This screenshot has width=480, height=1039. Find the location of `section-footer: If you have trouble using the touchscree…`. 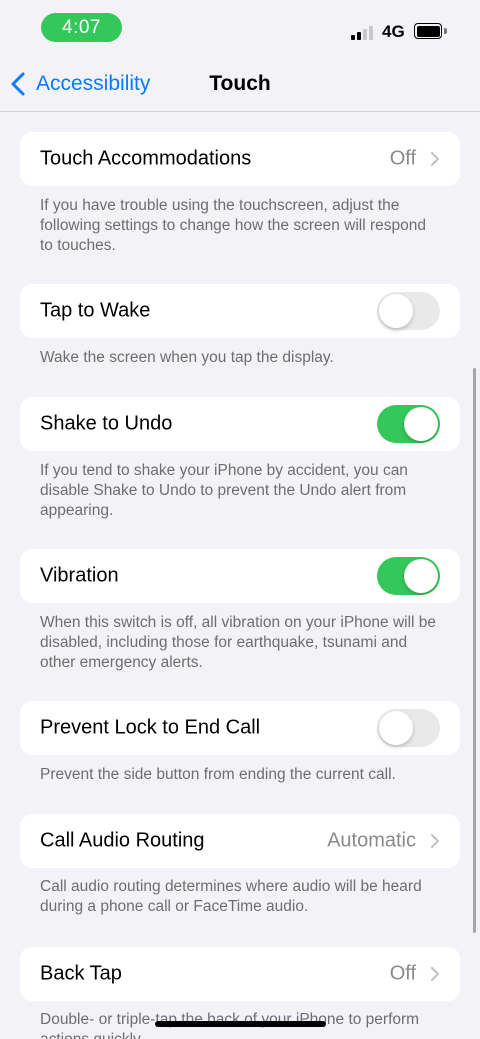

section-footer: If you have trouble using the touchscree… is located at coordinates (233, 225).